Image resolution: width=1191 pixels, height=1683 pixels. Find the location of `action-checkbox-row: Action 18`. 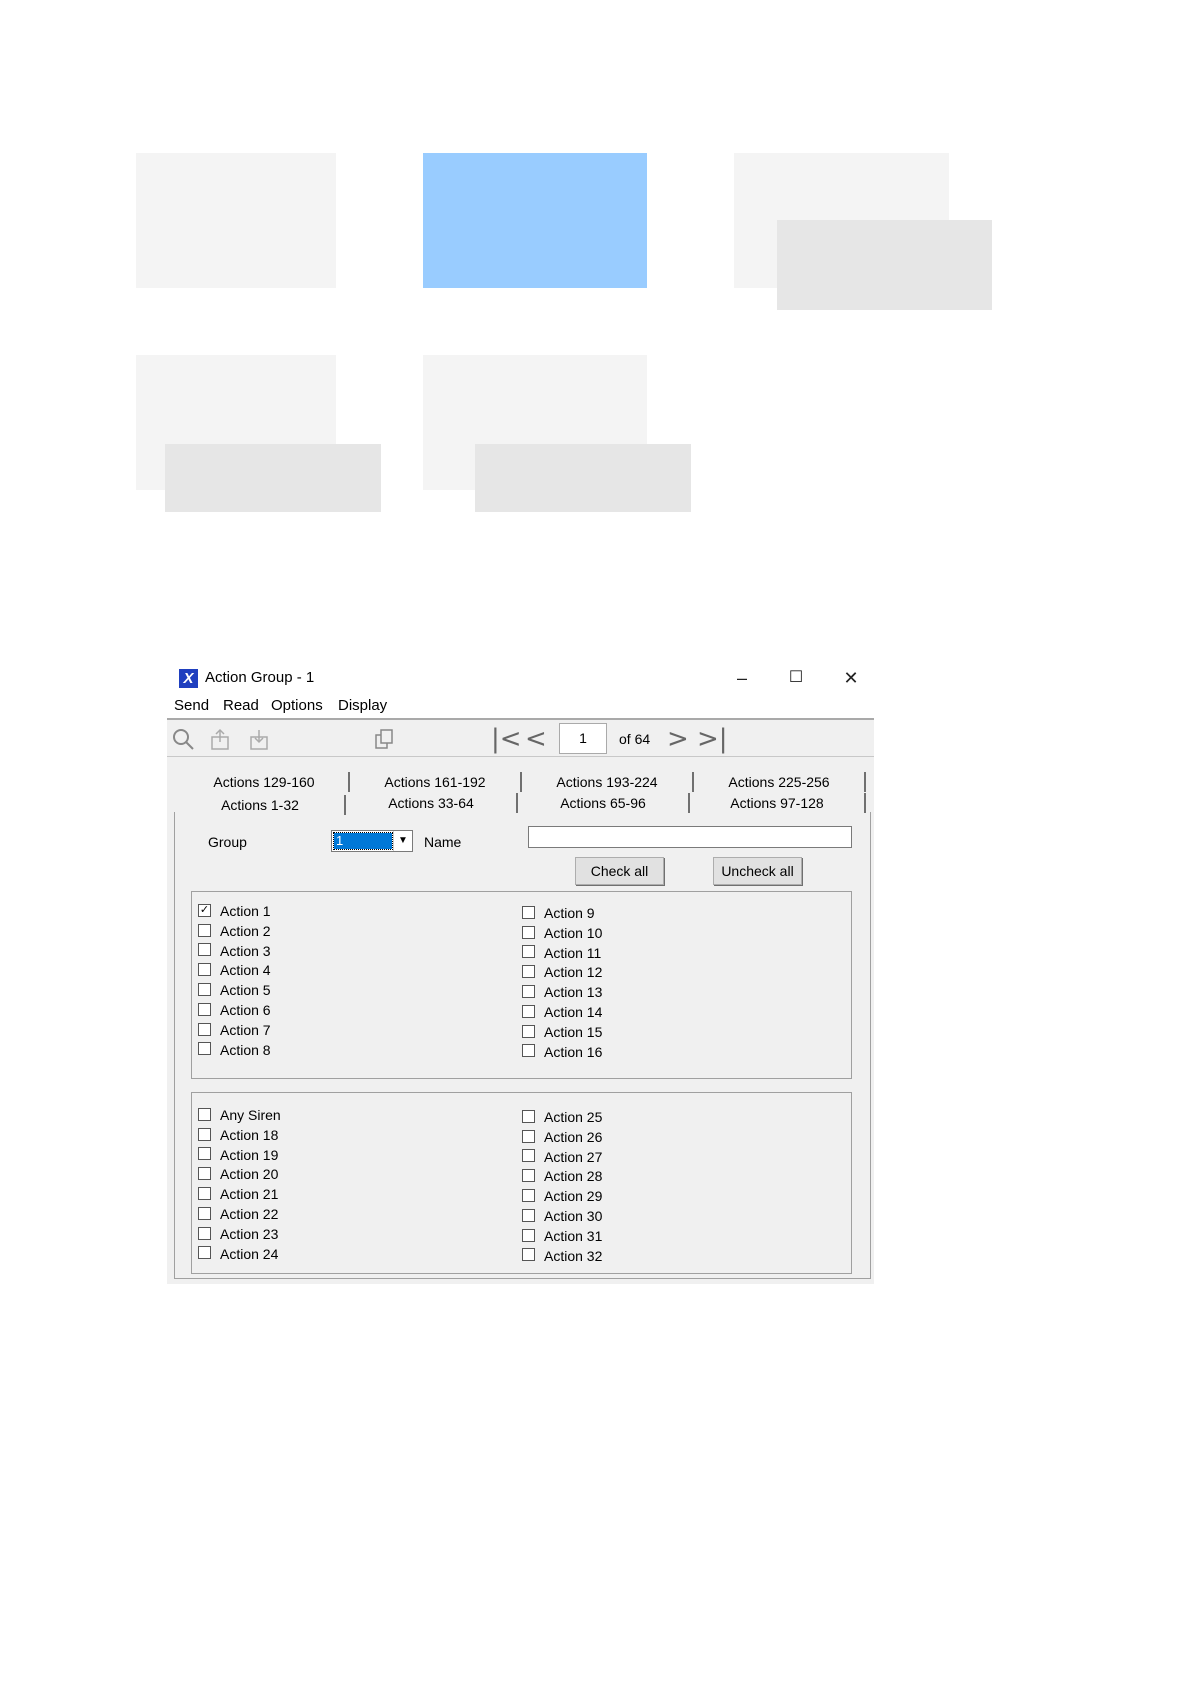

action-checkbox-row: Action 18 is located at coordinates (238, 1135).